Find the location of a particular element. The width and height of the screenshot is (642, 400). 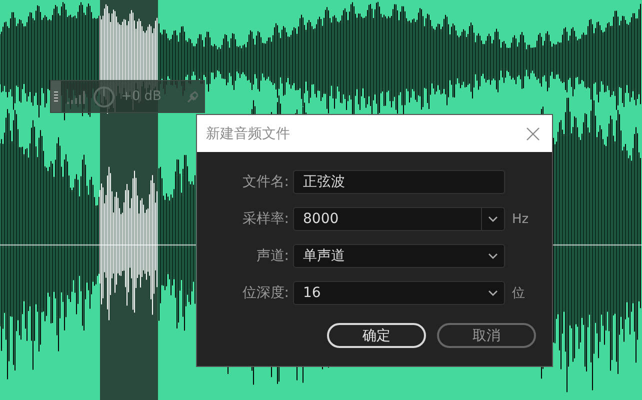

signal-bars-icon is located at coordinates (77, 97).